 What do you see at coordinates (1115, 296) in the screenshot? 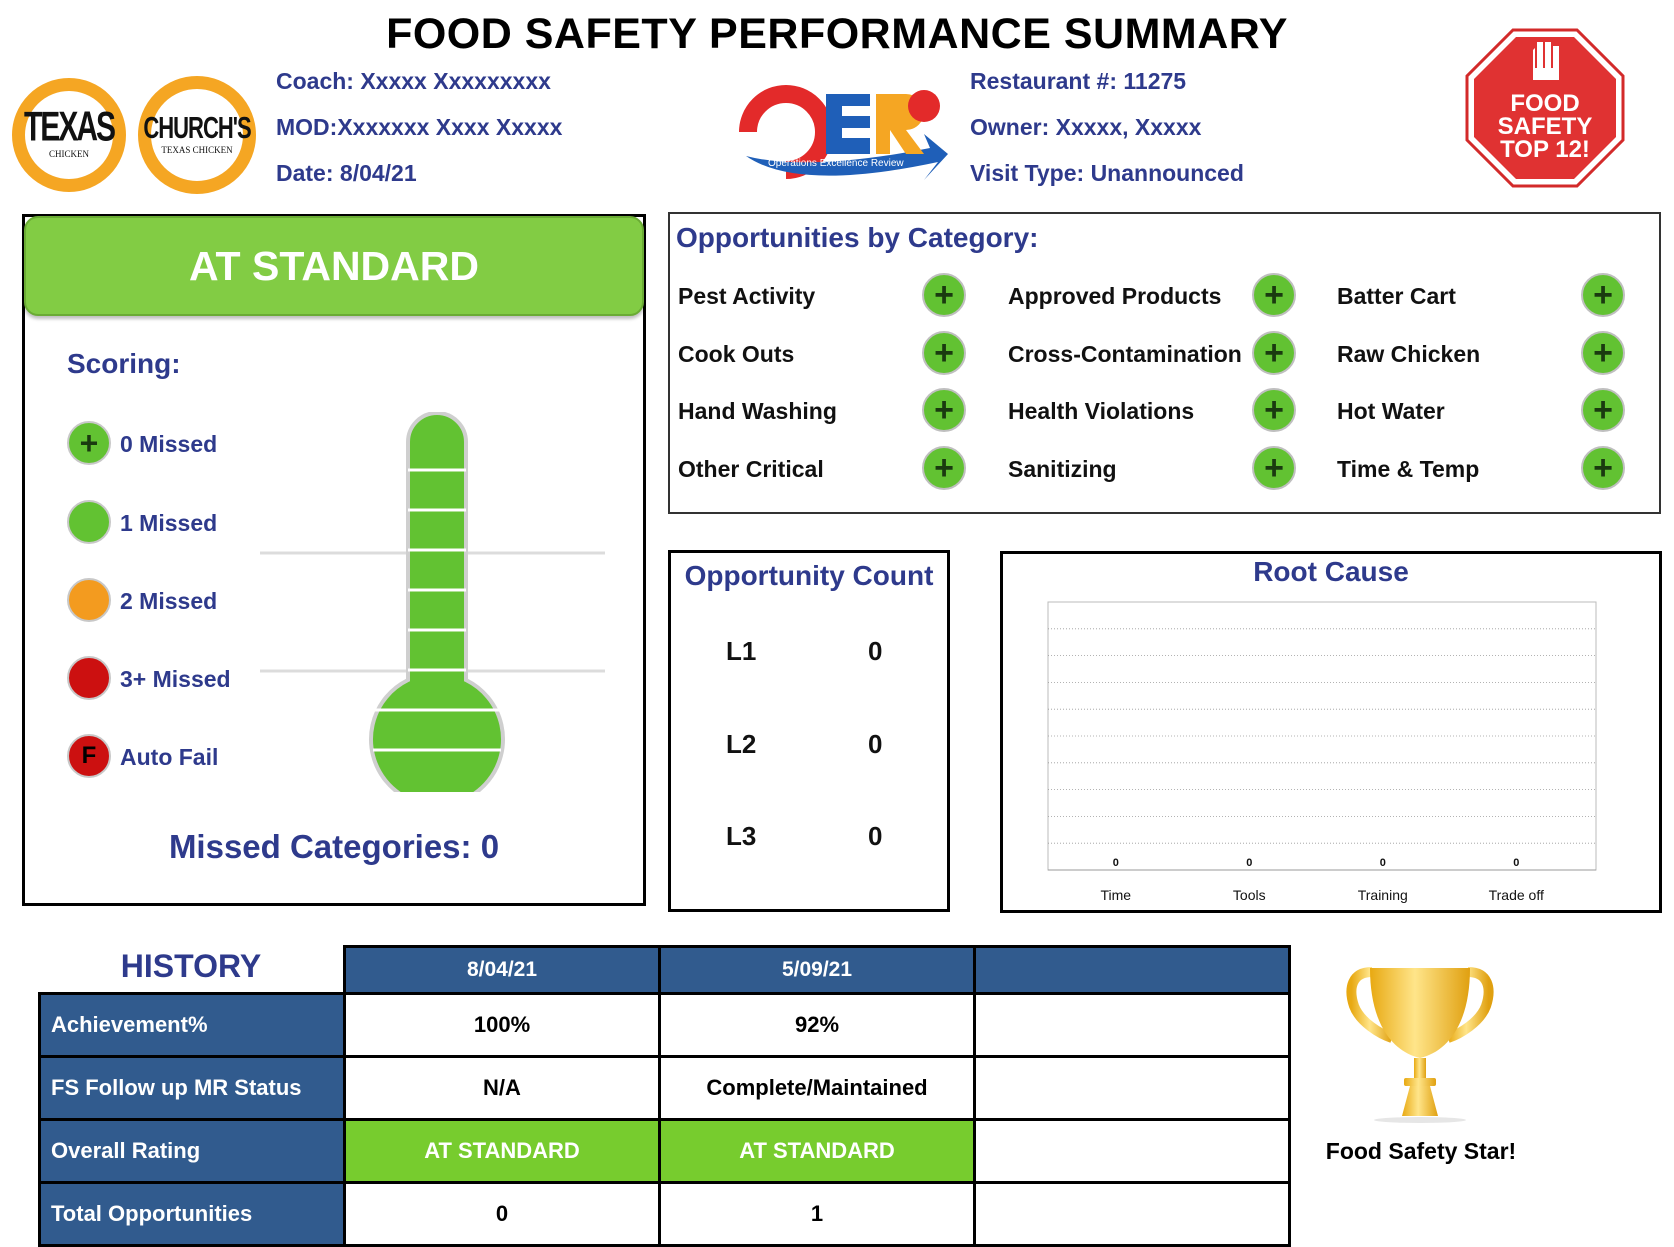
I see `category-approved-products: Approved Products` at bounding box center [1115, 296].